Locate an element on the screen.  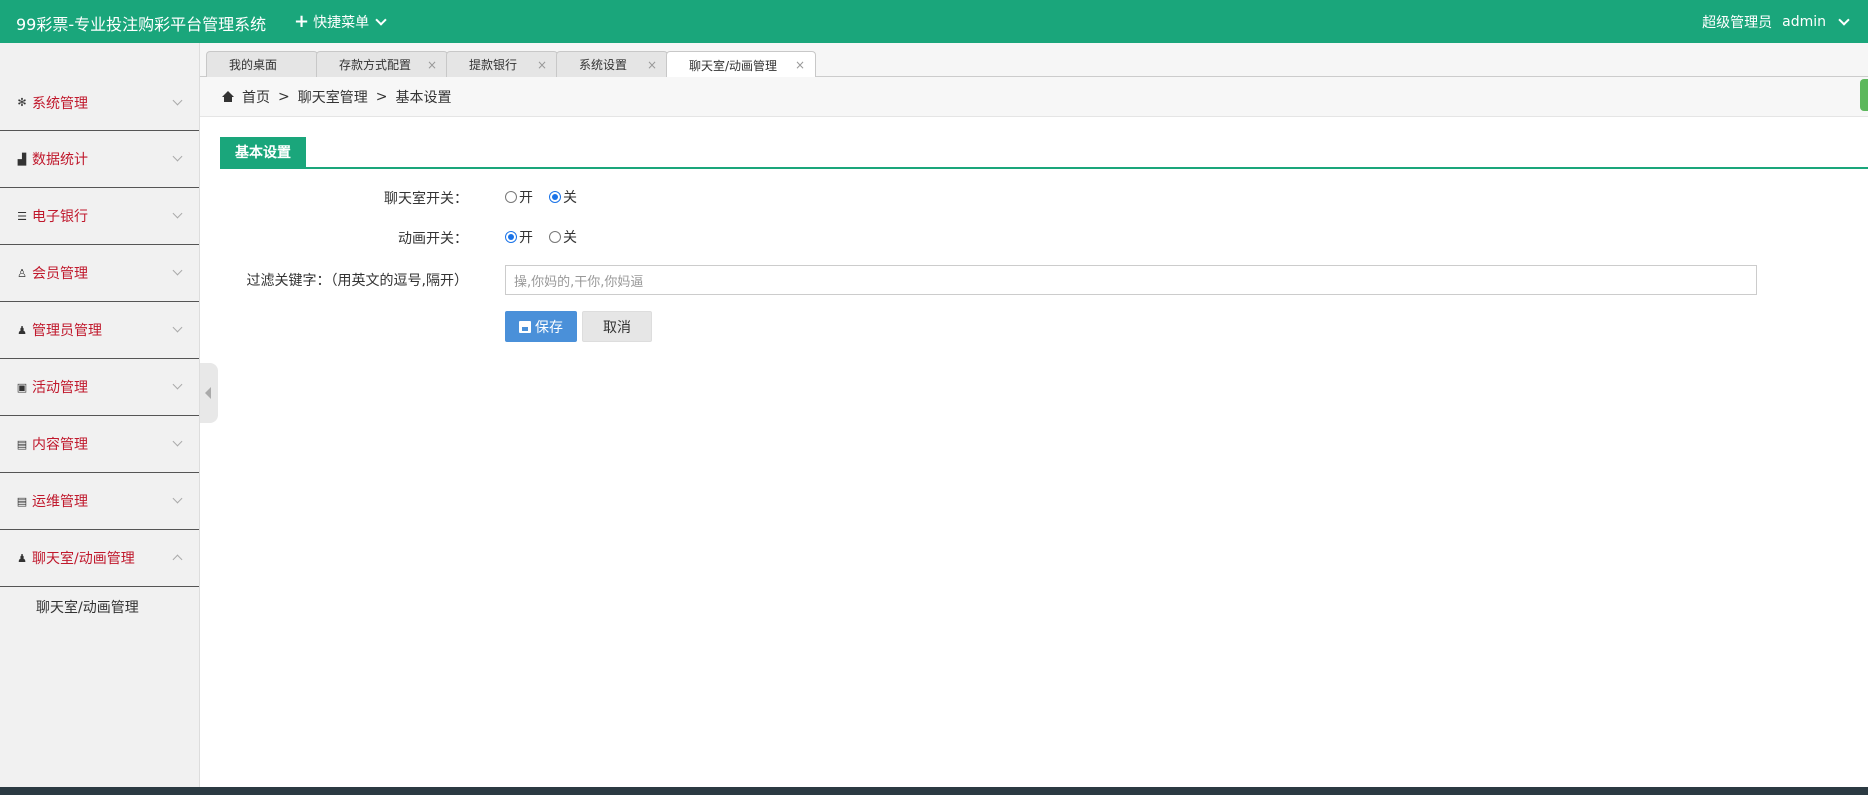
tab-desktop: 我的桌面 is located at coordinates (262, 64).